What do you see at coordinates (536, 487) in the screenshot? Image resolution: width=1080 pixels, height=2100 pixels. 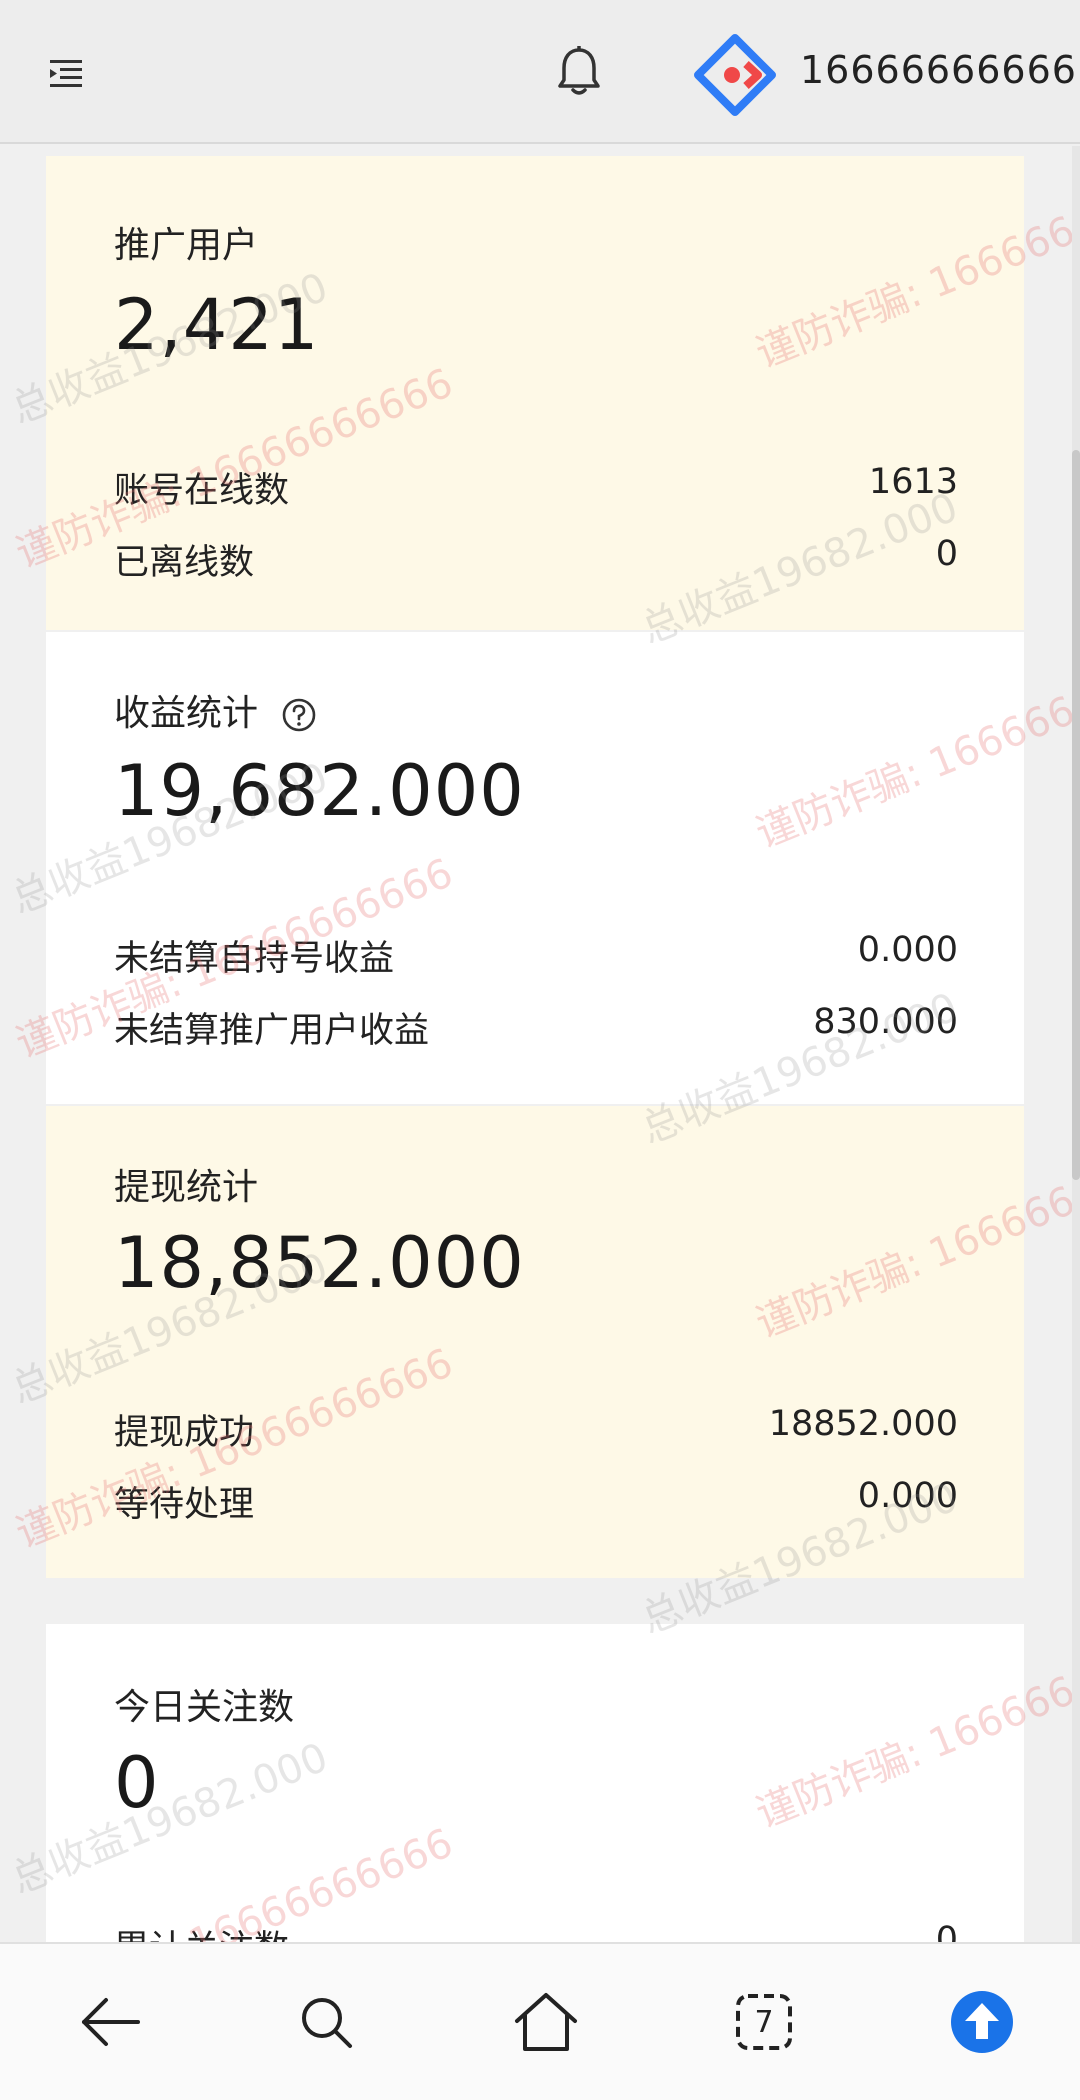 I see `stat-row: 账号在线数 1613` at bounding box center [536, 487].